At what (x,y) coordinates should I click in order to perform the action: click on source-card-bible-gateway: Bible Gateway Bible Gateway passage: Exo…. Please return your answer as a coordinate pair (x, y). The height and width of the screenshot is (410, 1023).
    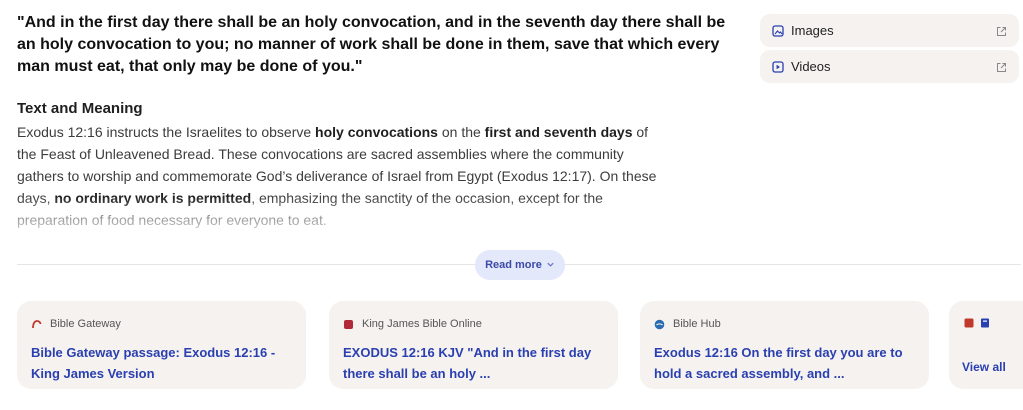
    Looking at the image, I should click on (161, 345).